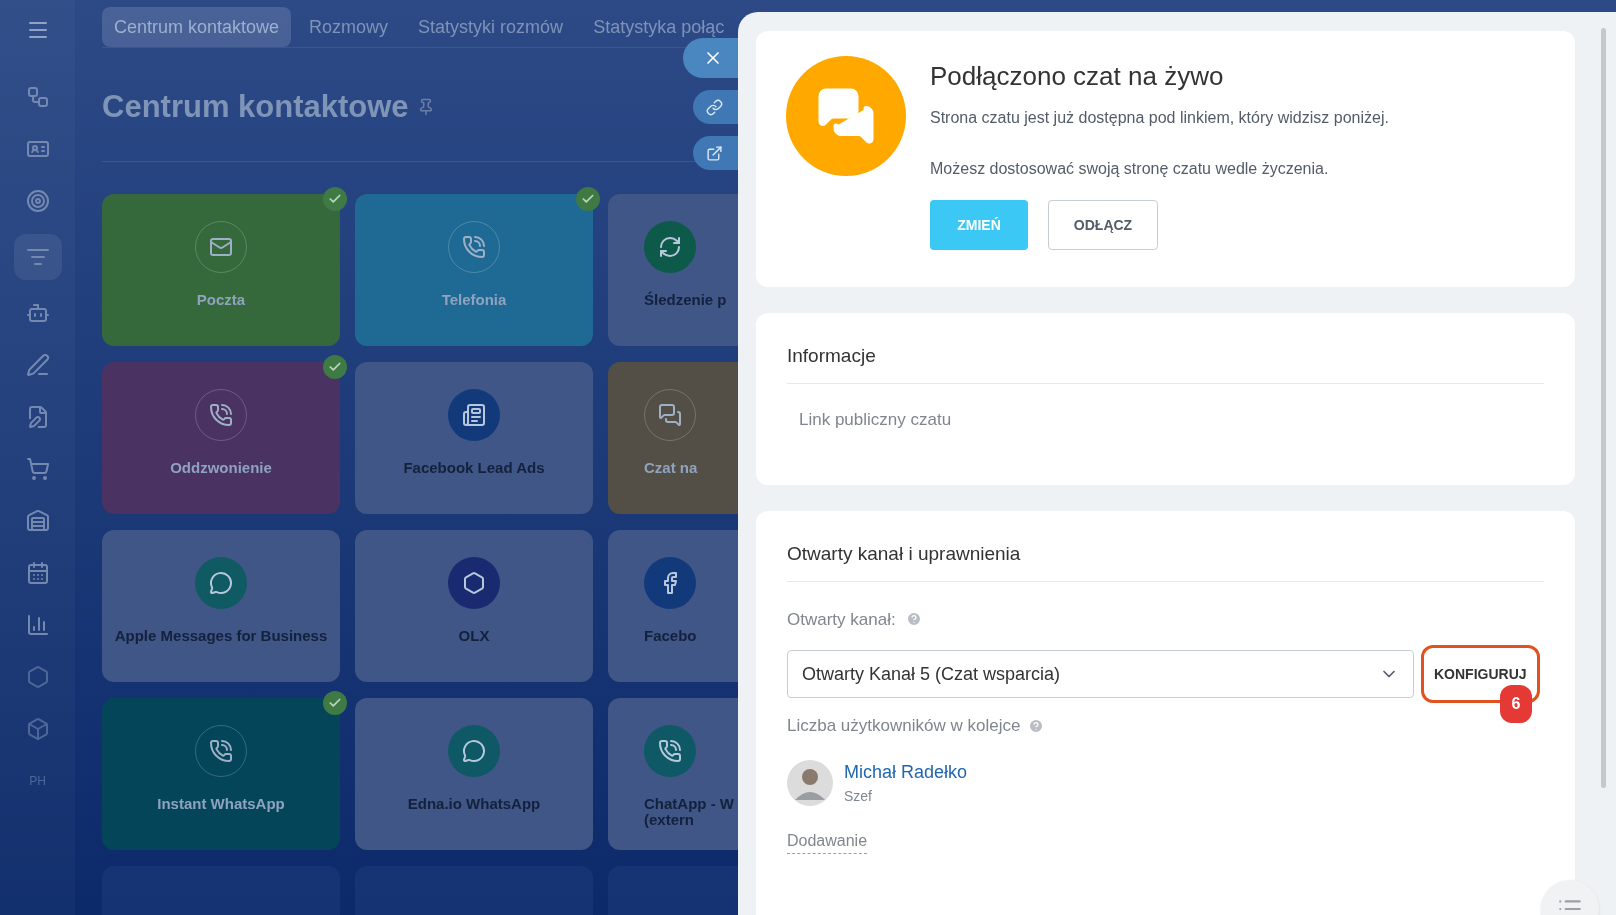 The width and height of the screenshot is (1616, 915). What do you see at coordinates (1159, 118) in the screenshot?
I see `description-text: Strona czatu jest już dostępna pod linkiem, który widzisz poniżej.` at bounding box center [1159, 118].